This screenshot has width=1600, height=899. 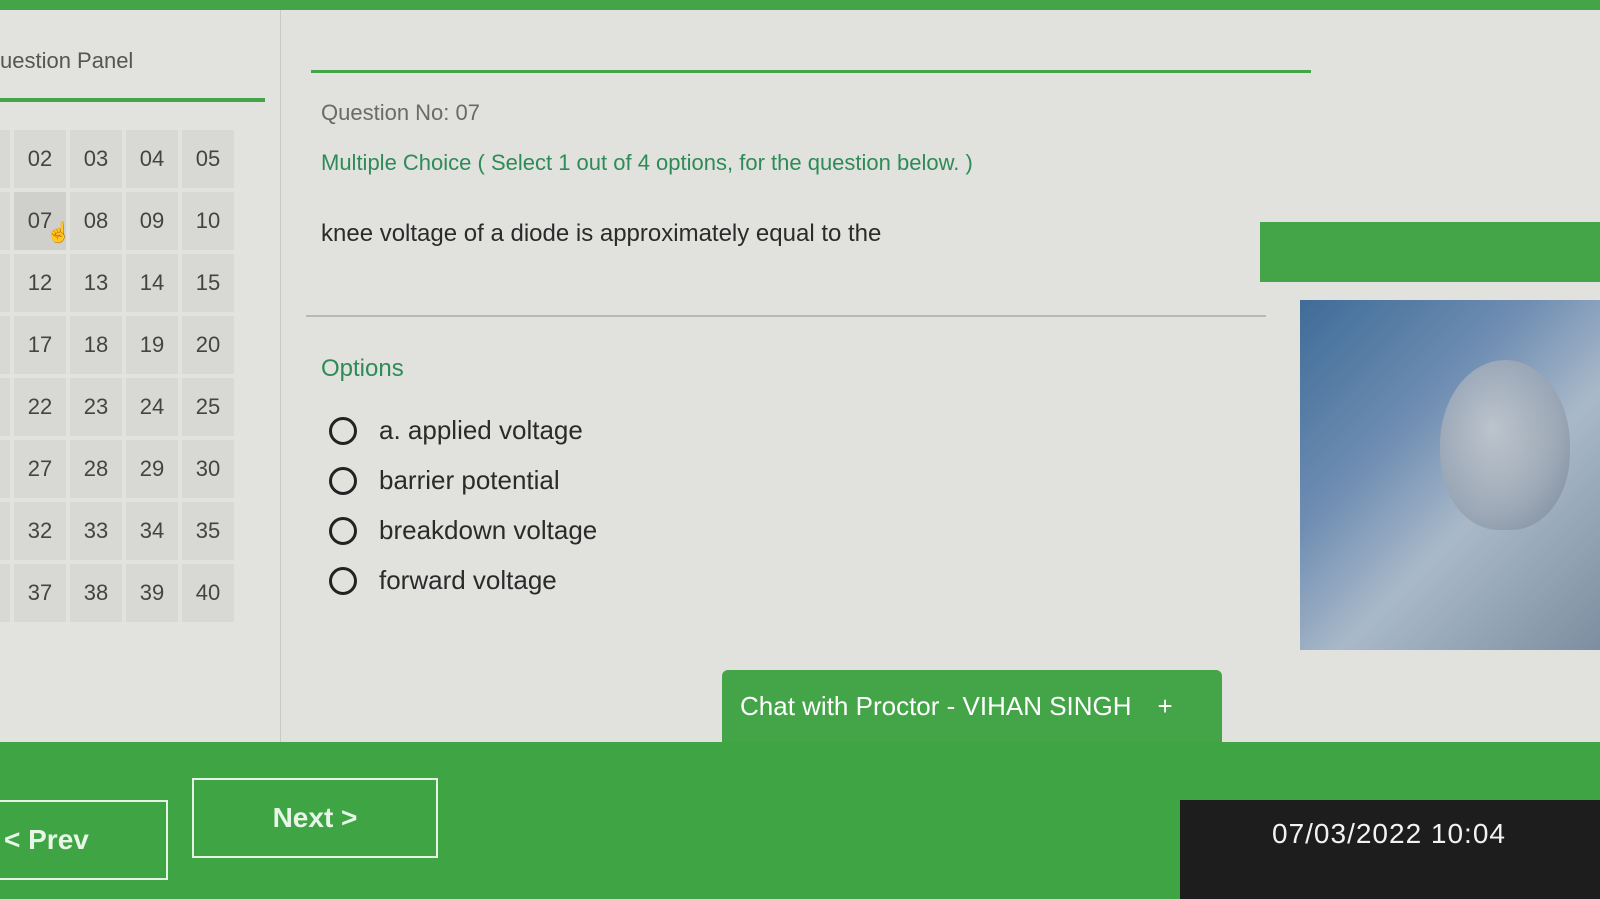 What do you see at coordinates (400, 112) in the screenshot?
I see `question-number: Question No: 07` at bounding box center [400, 112].